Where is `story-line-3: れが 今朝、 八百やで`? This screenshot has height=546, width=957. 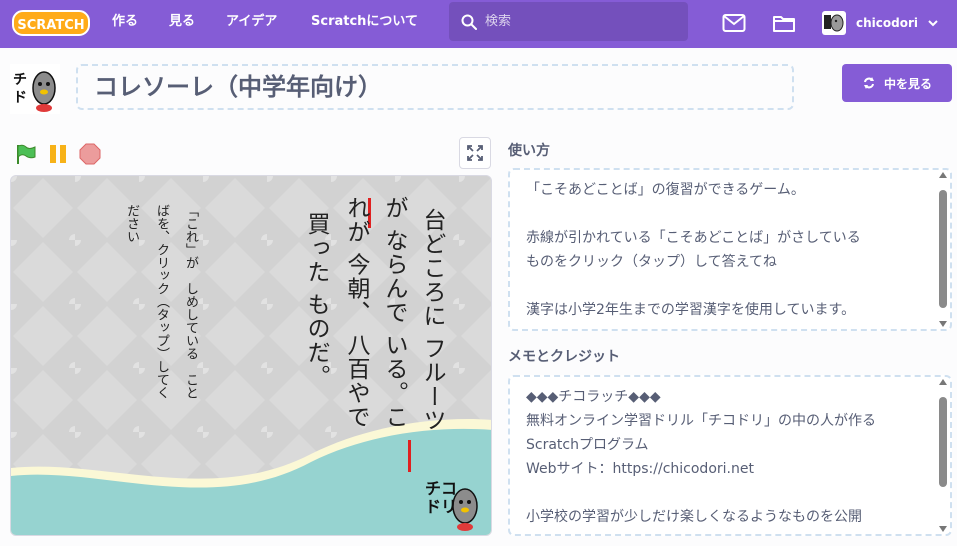 story-line-3: れが 今朝、 八百やで is located at coordinates (356, 312).